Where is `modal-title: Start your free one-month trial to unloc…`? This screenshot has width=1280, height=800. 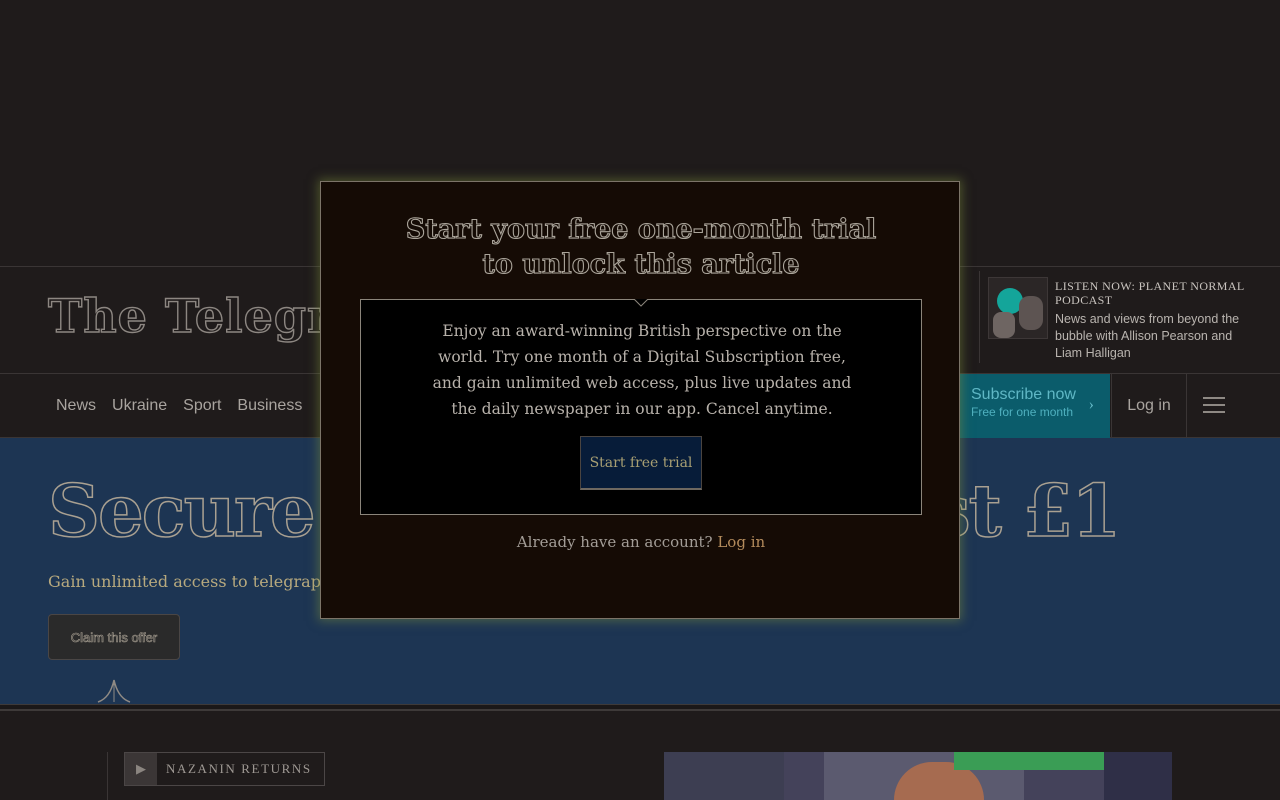
modal-title: Start your free one-month trial to unloc… is located at coordinates (641, 247).